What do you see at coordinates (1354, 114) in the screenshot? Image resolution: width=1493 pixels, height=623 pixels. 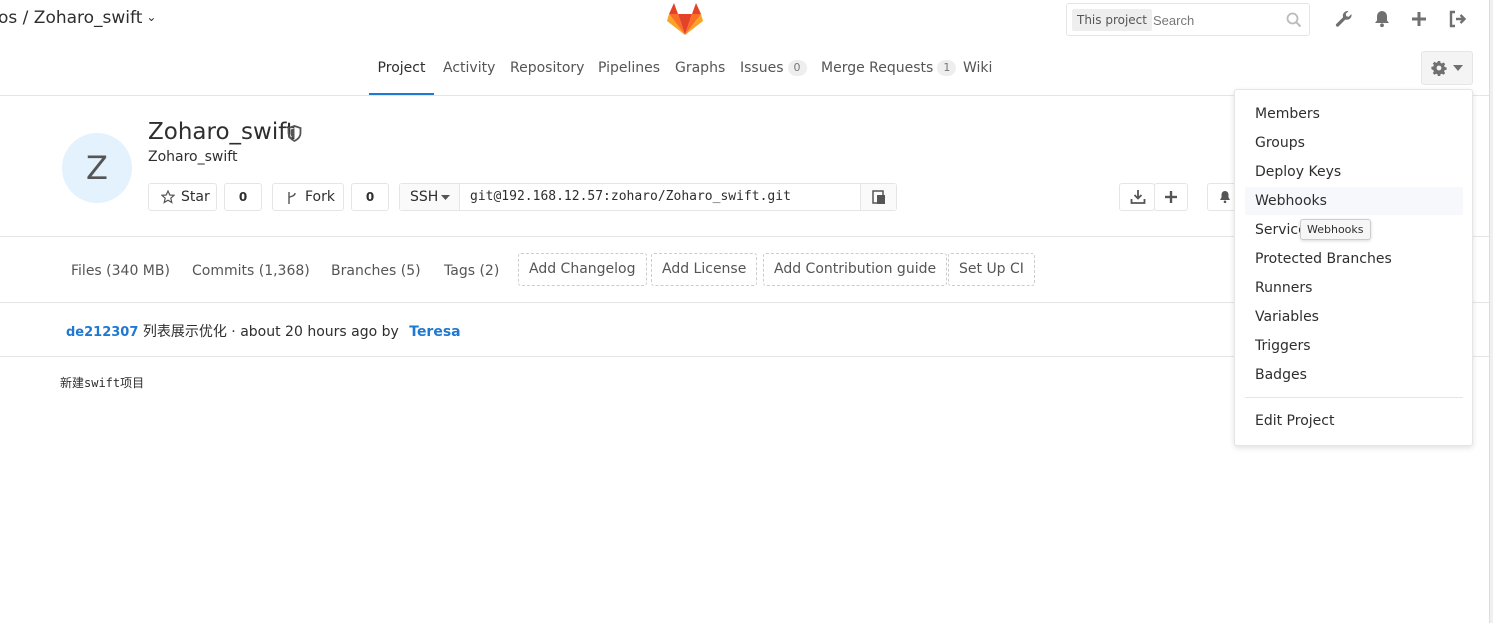 I see `menu-item-members: Members` at bounding box center [1354, 114].